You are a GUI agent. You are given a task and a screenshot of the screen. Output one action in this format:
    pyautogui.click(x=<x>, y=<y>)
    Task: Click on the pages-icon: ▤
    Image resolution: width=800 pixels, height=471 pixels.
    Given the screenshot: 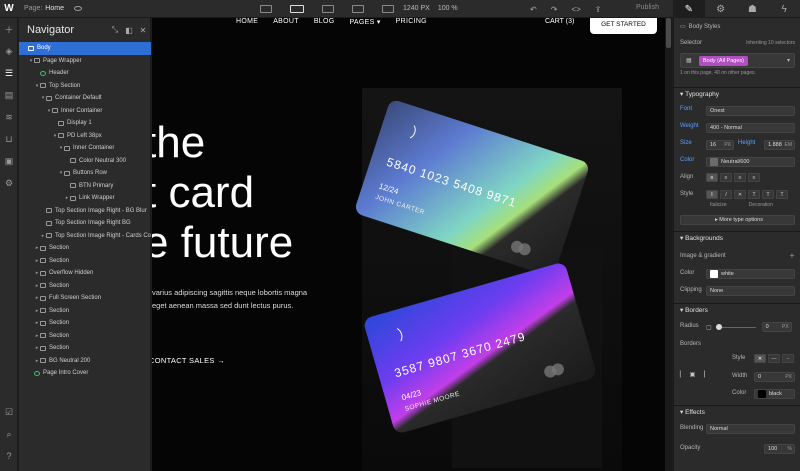 What is the action you would take?
    pyautogui.click(x=9, y=95)
    